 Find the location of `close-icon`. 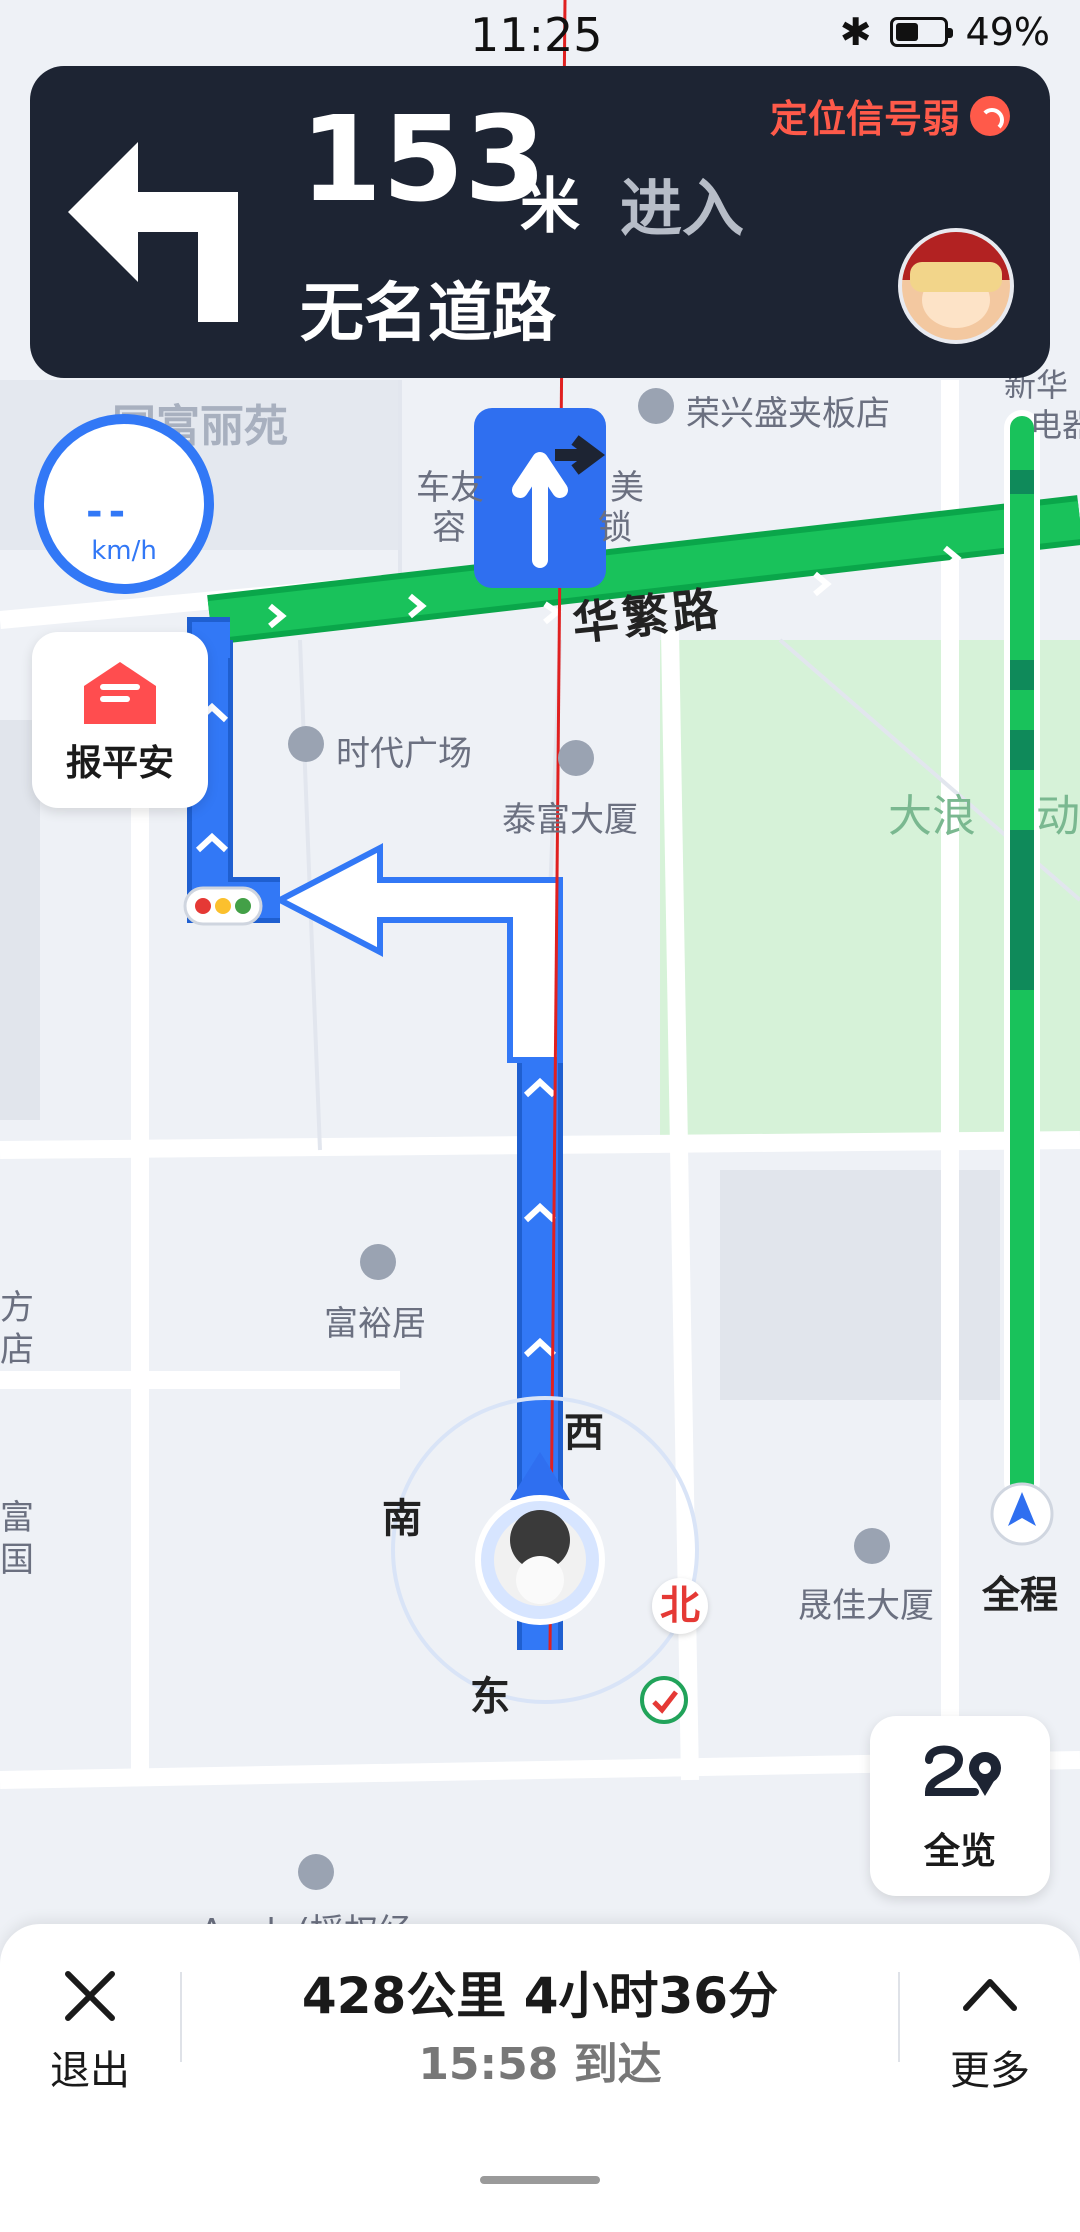

close-icon is located at coordinates (90, 1996).